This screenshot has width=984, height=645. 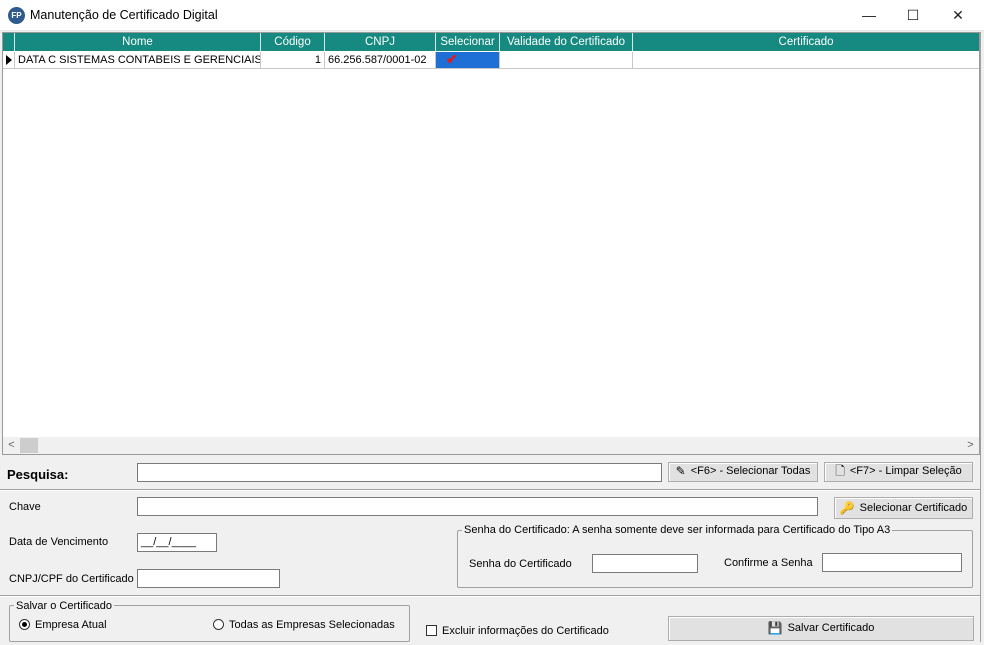 What do you see at coordinates (24, 624) in the screenshot?
I see `radio-selected-icon` at bounding box center [24, 624].